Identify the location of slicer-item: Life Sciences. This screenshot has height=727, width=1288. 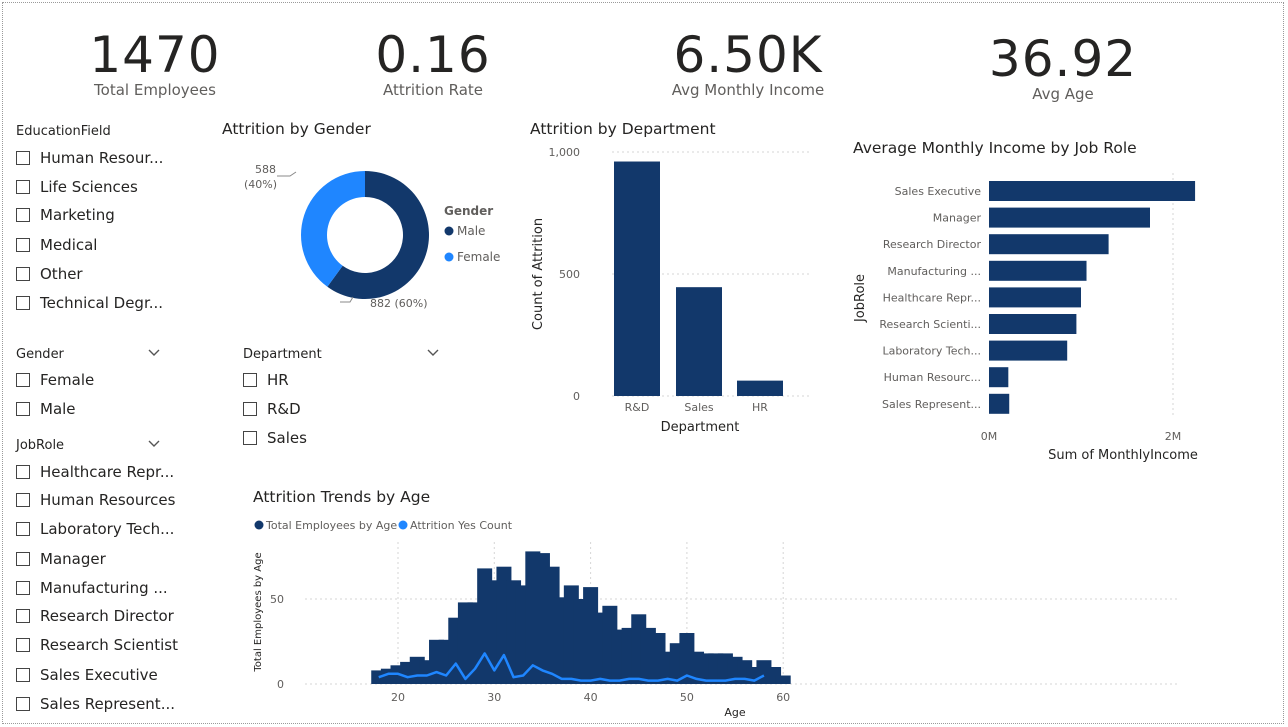
(77, 187).